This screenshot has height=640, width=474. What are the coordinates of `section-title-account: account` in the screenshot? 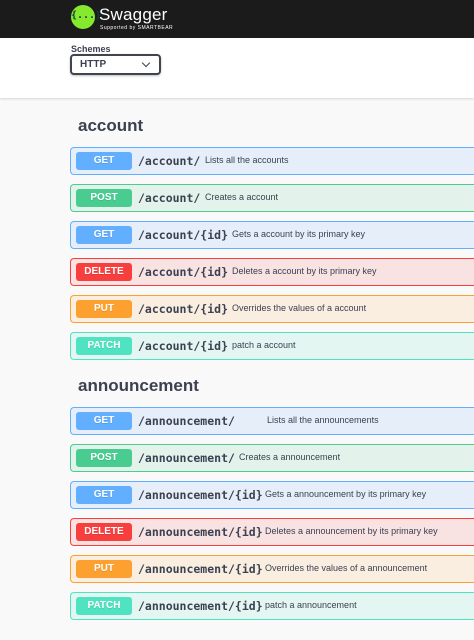 It's located at (110, 126).